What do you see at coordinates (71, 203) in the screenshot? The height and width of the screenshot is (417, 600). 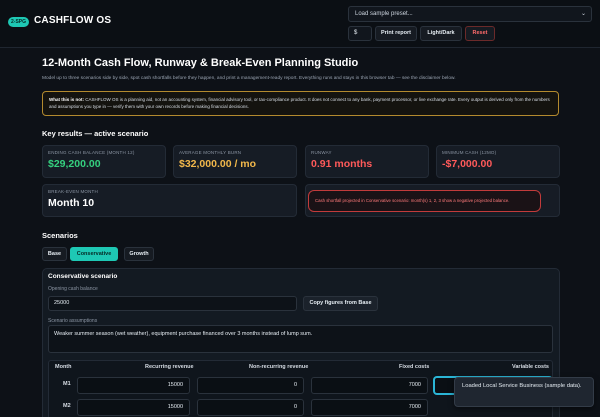 I see `kpi-value: Month 10` at bounding box center [71, 203].